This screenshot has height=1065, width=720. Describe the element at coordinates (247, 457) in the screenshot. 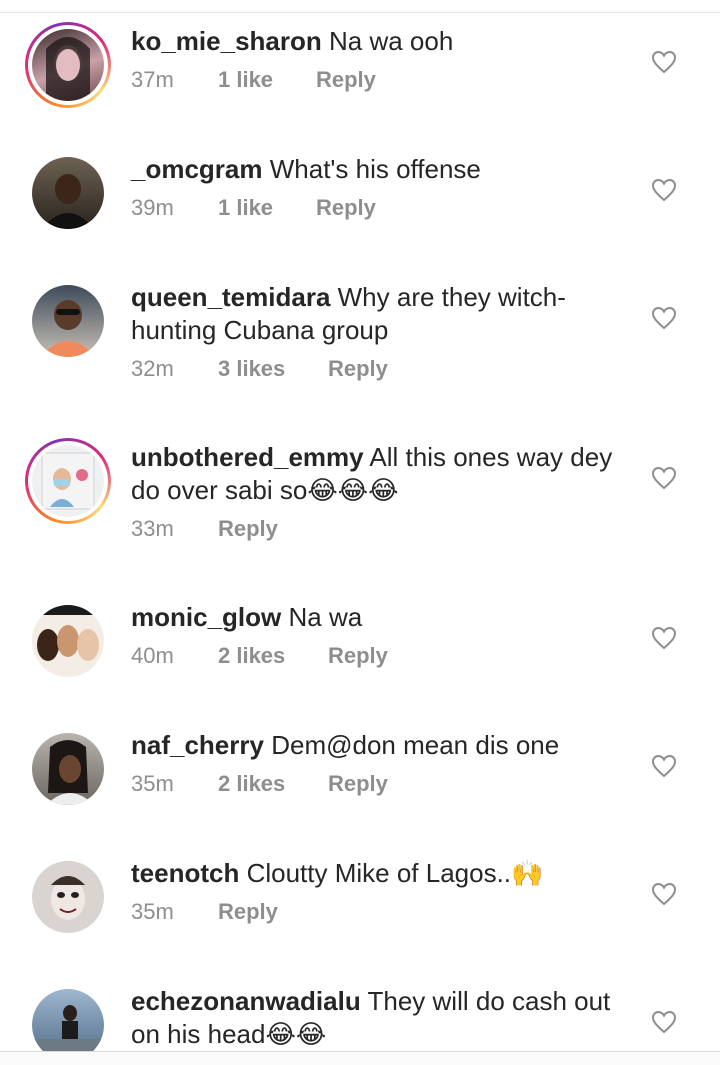

I see `comment-username: unbothered_emmy` at that location.